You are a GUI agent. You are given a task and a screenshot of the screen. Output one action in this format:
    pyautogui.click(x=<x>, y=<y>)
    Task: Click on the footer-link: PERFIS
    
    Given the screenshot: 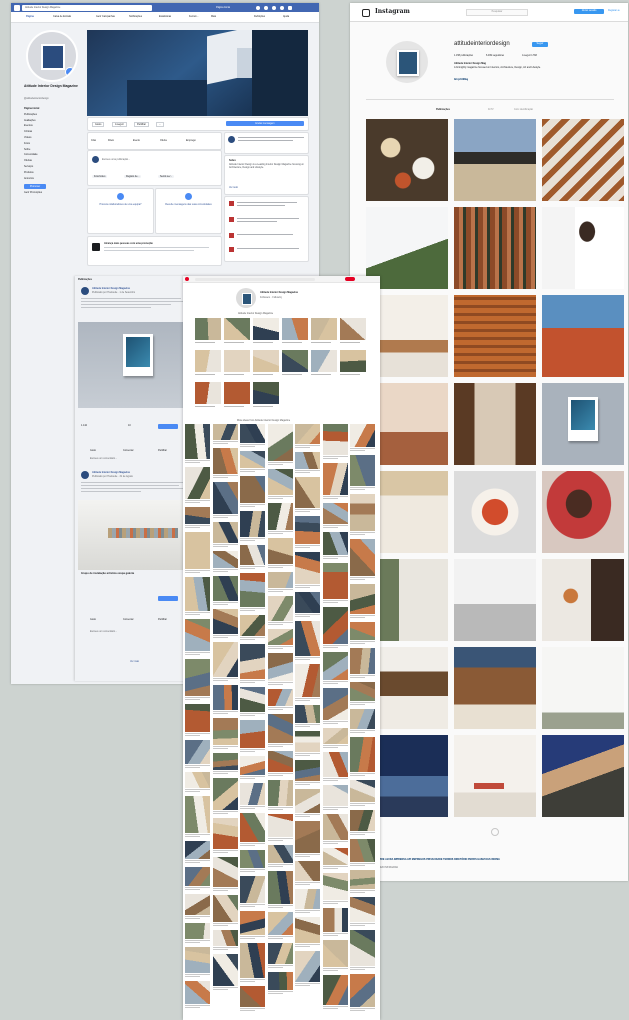 What is the action you would take?
    pyautogui.click(x=472, y=859)
    